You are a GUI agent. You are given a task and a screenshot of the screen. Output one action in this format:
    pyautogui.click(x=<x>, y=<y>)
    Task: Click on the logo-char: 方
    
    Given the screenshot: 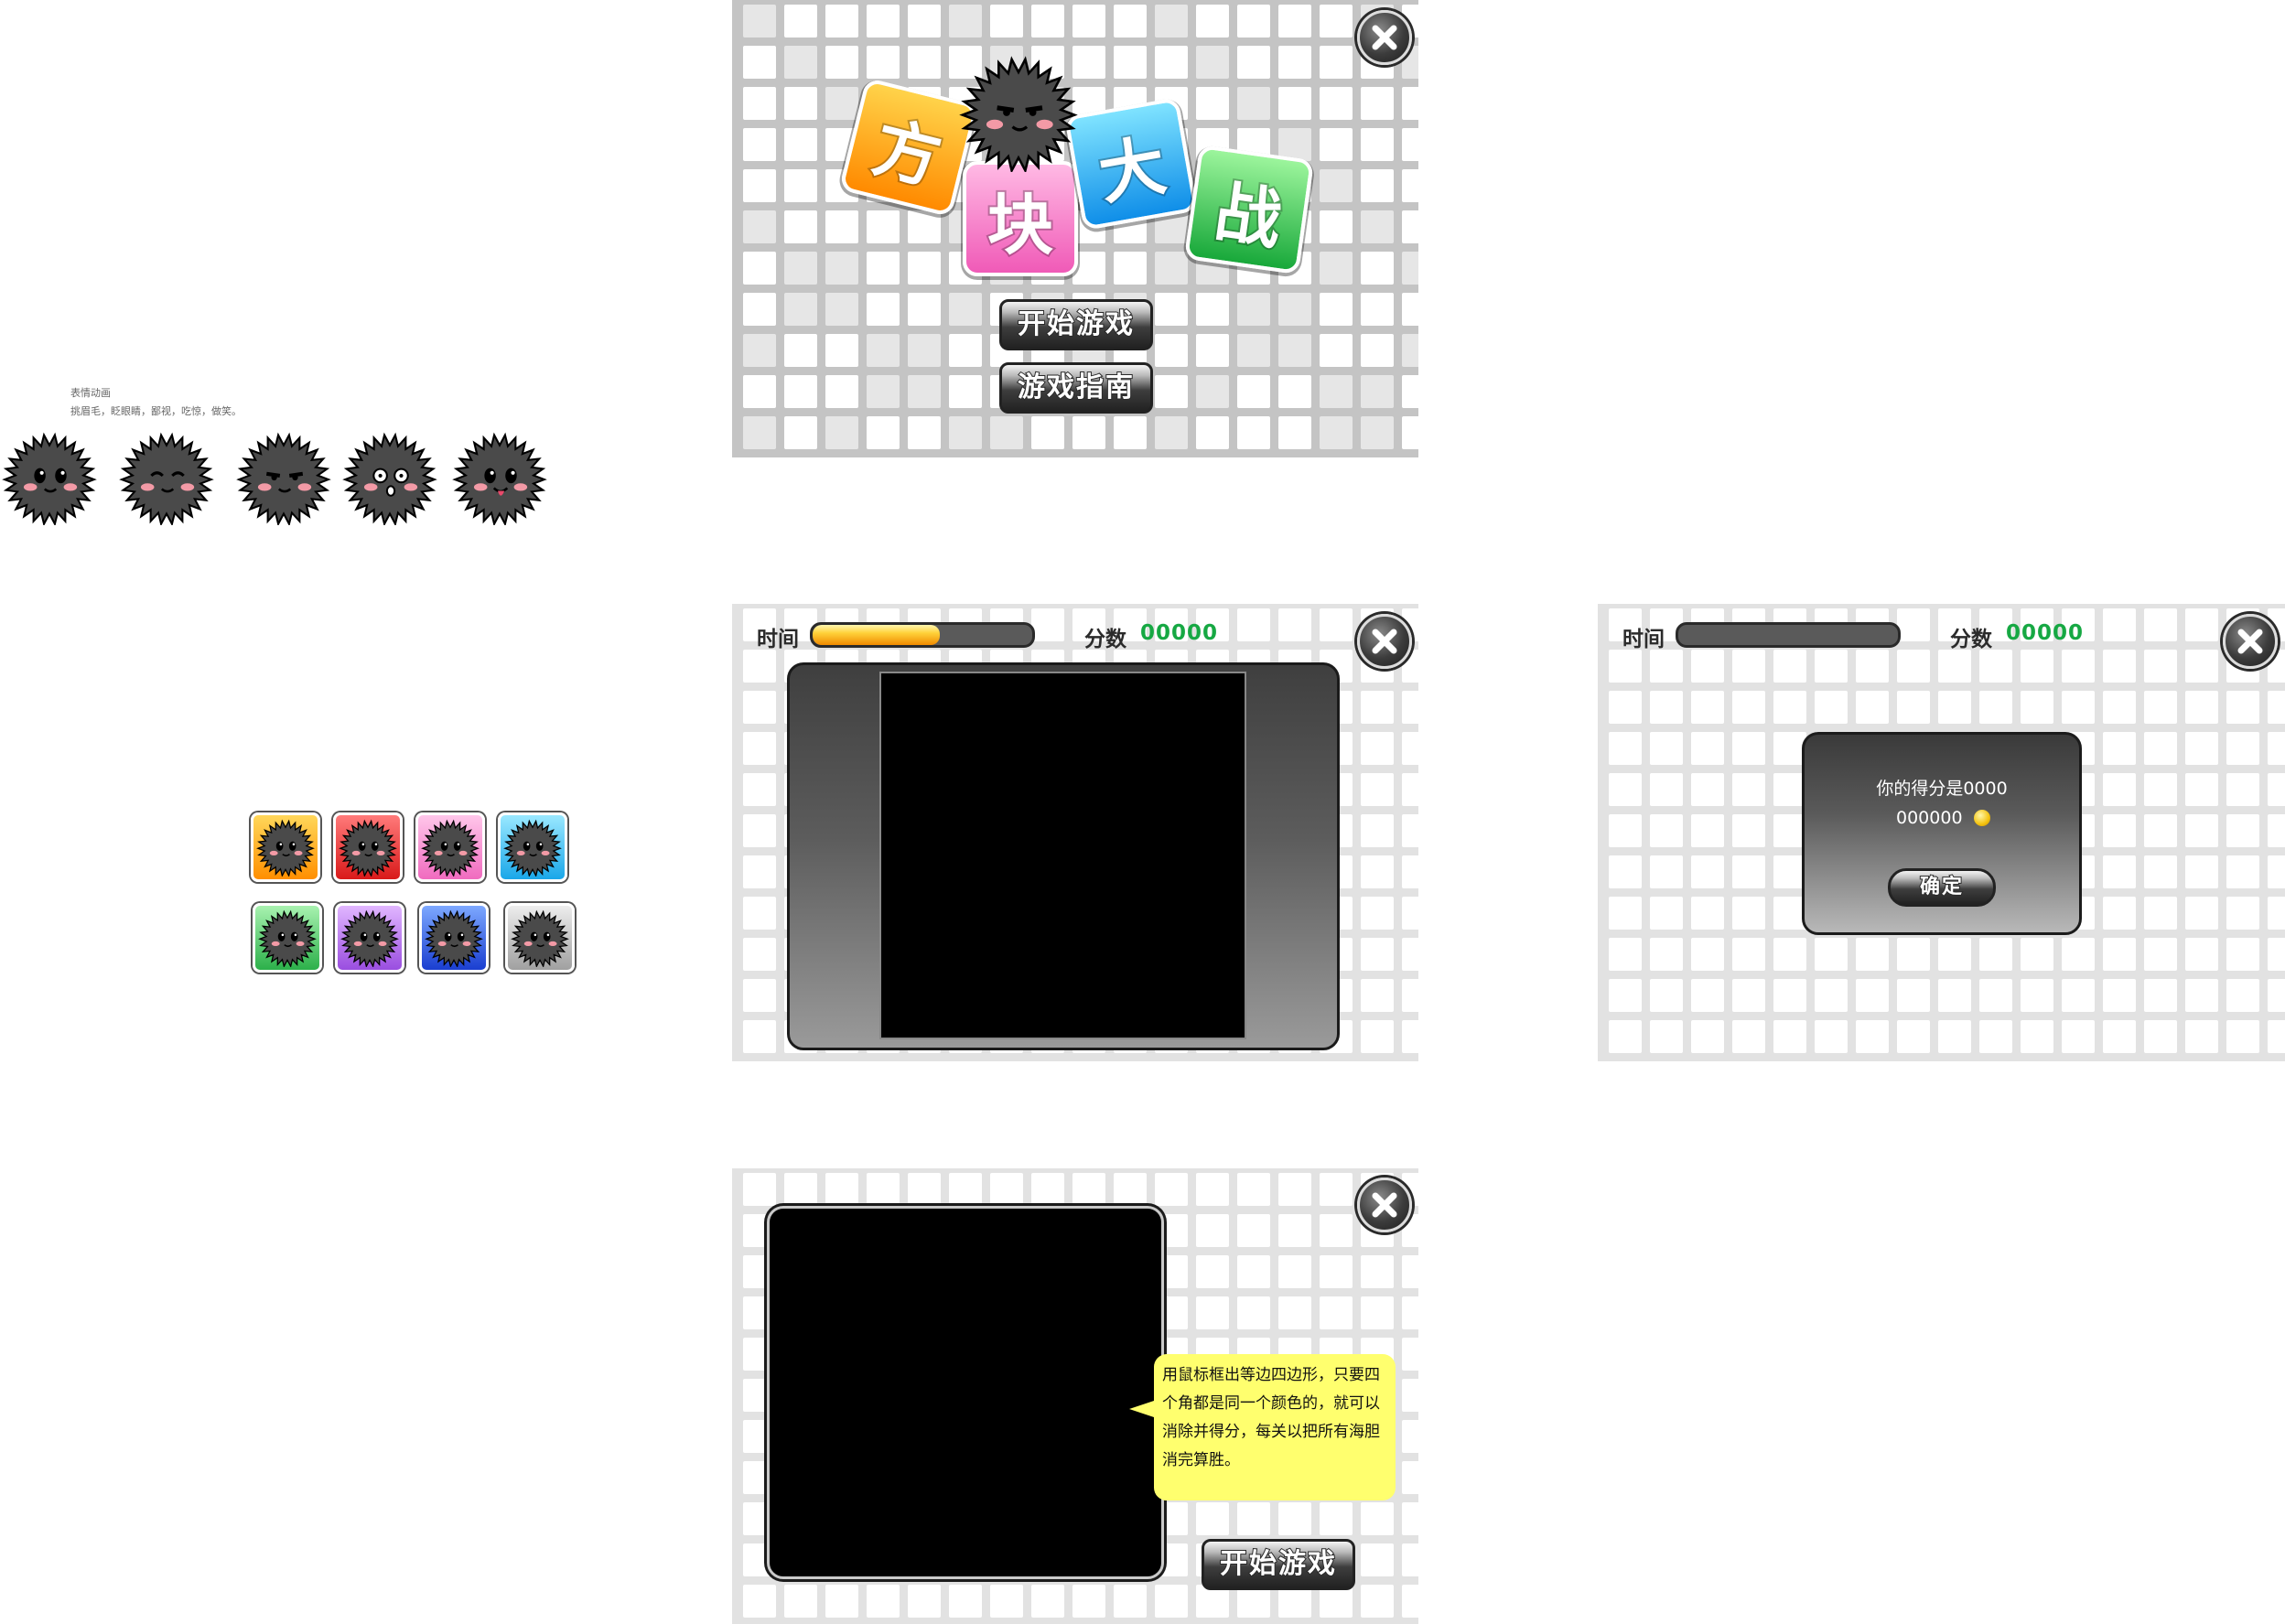 What is the action you would take?
    pyautogui.click(x=907, y=153)
    